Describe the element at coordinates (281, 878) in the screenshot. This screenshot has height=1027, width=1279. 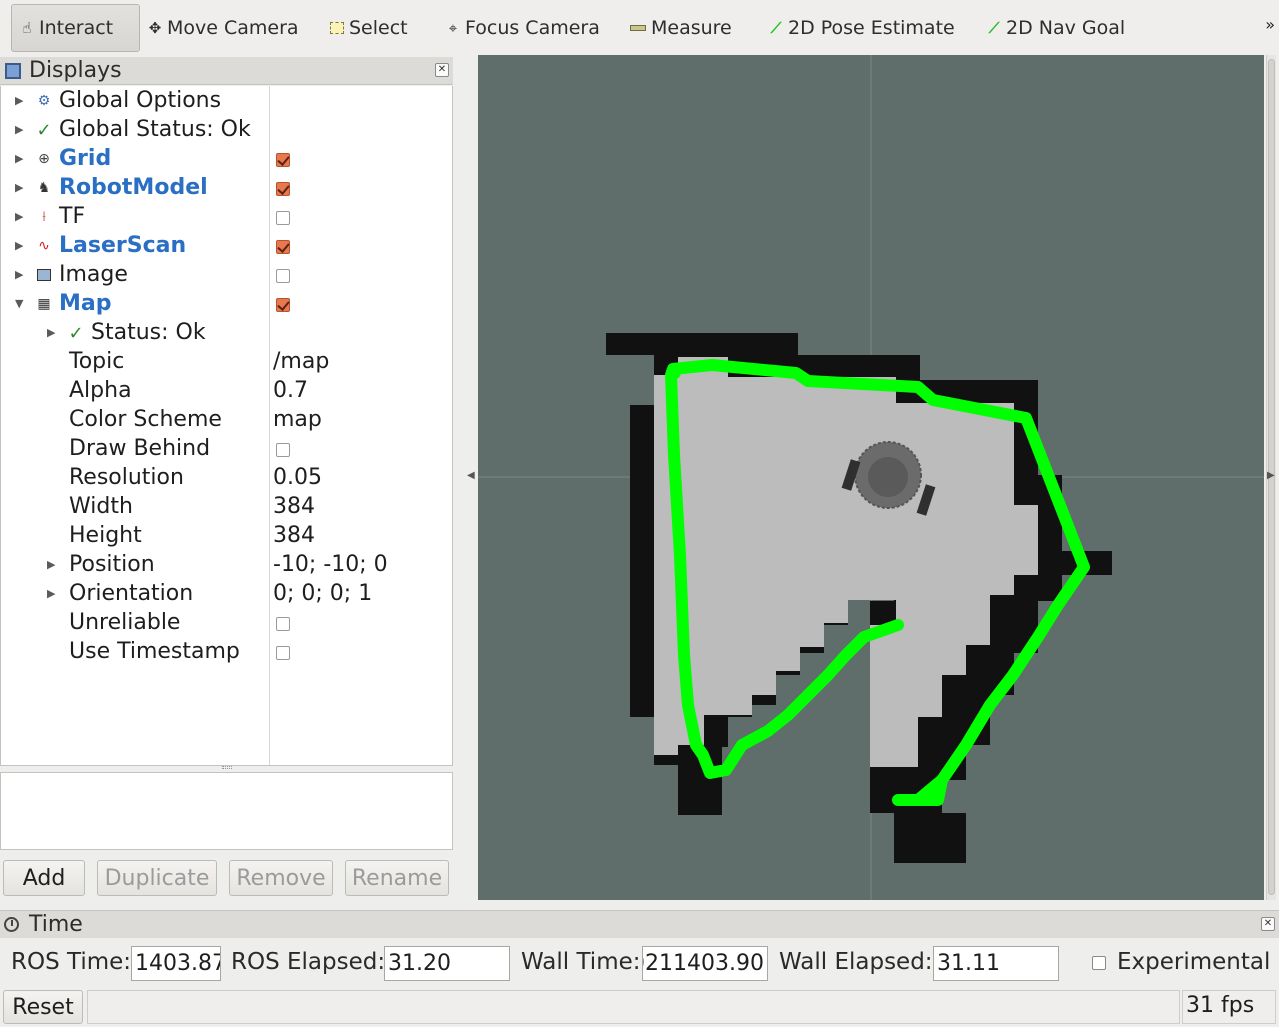
I see `remove-display-button: Remove` at that location.